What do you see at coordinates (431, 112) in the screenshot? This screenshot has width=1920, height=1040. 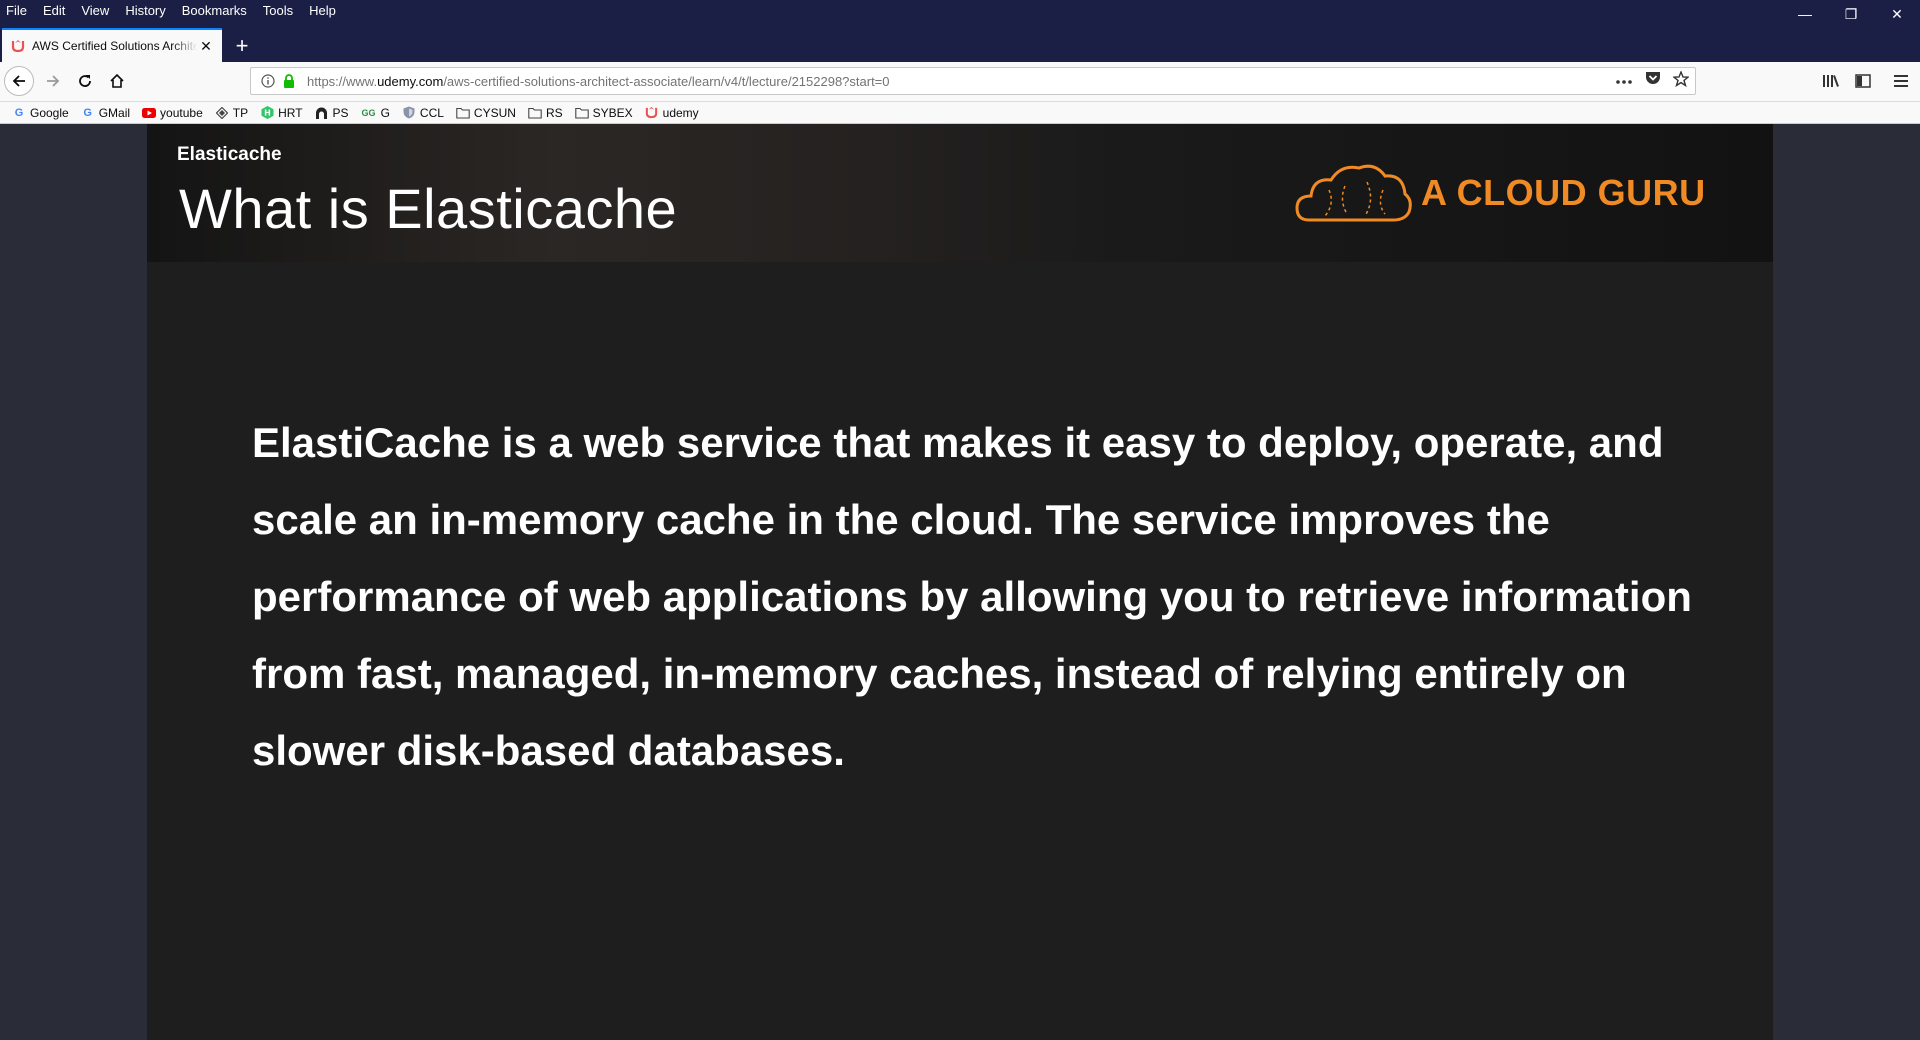 I see `bookmark-label: CCL` at bounding box center [431, 112].